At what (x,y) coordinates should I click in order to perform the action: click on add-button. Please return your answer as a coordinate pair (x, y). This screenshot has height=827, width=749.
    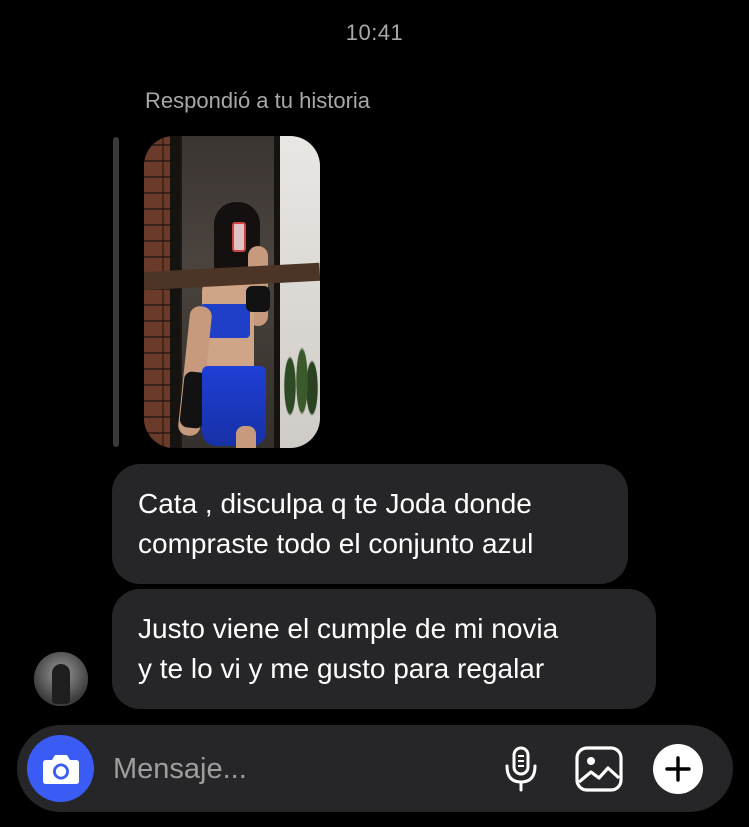
    Looking at the image, I should click on (678, 769).